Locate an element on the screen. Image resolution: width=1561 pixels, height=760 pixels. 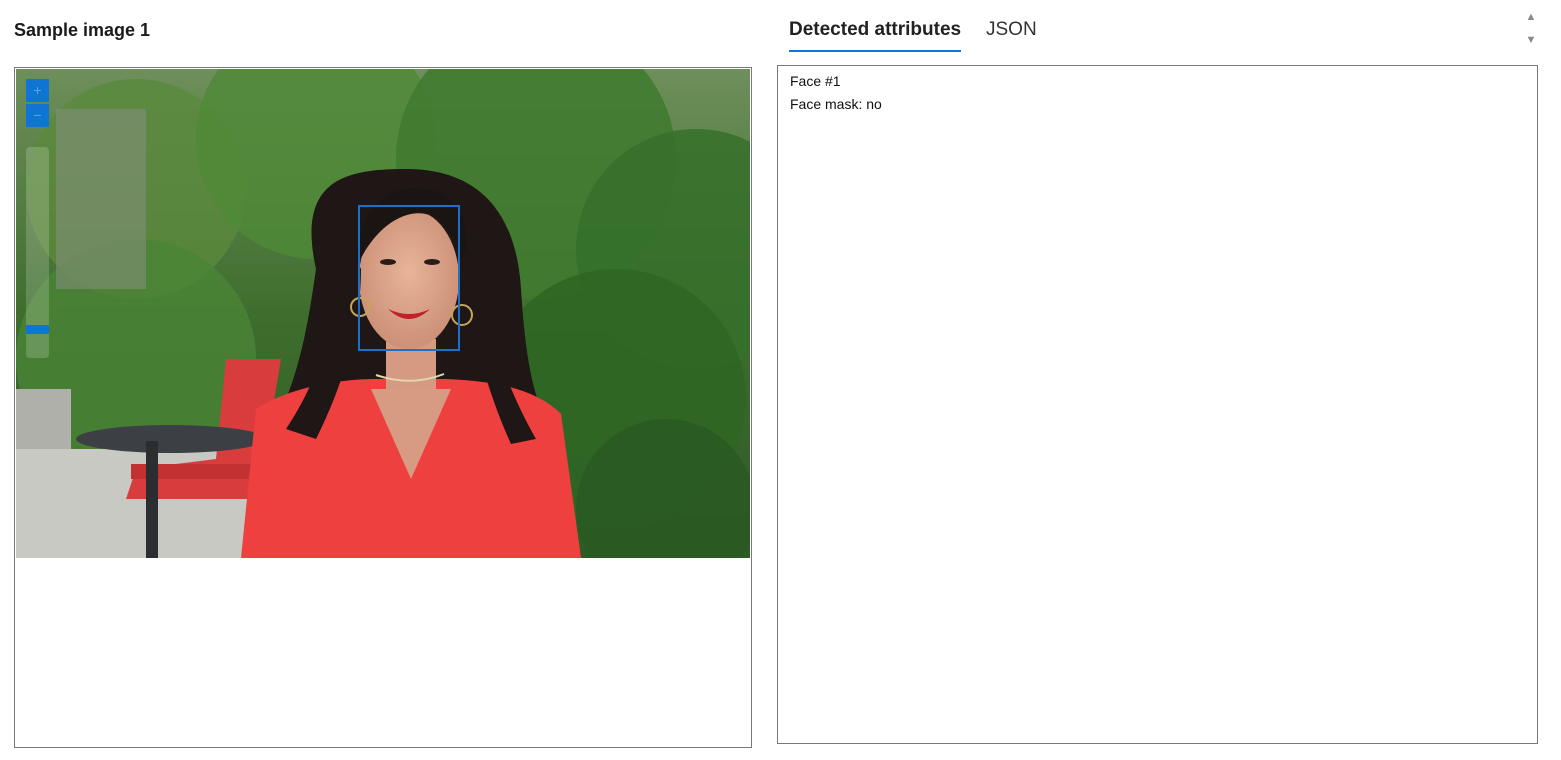
plus-icon: + is located at coordinates (37, 90).